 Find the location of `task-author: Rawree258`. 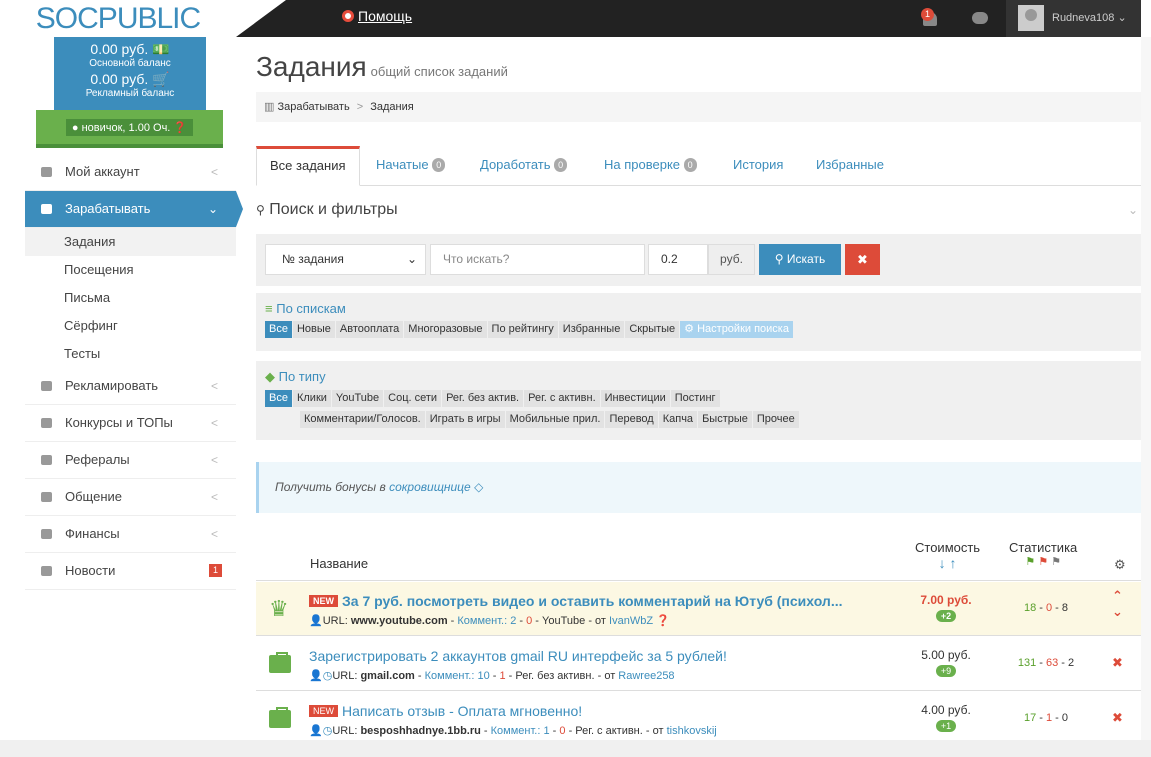

task-author: Rawree258 is located at coordinates (646, 676).